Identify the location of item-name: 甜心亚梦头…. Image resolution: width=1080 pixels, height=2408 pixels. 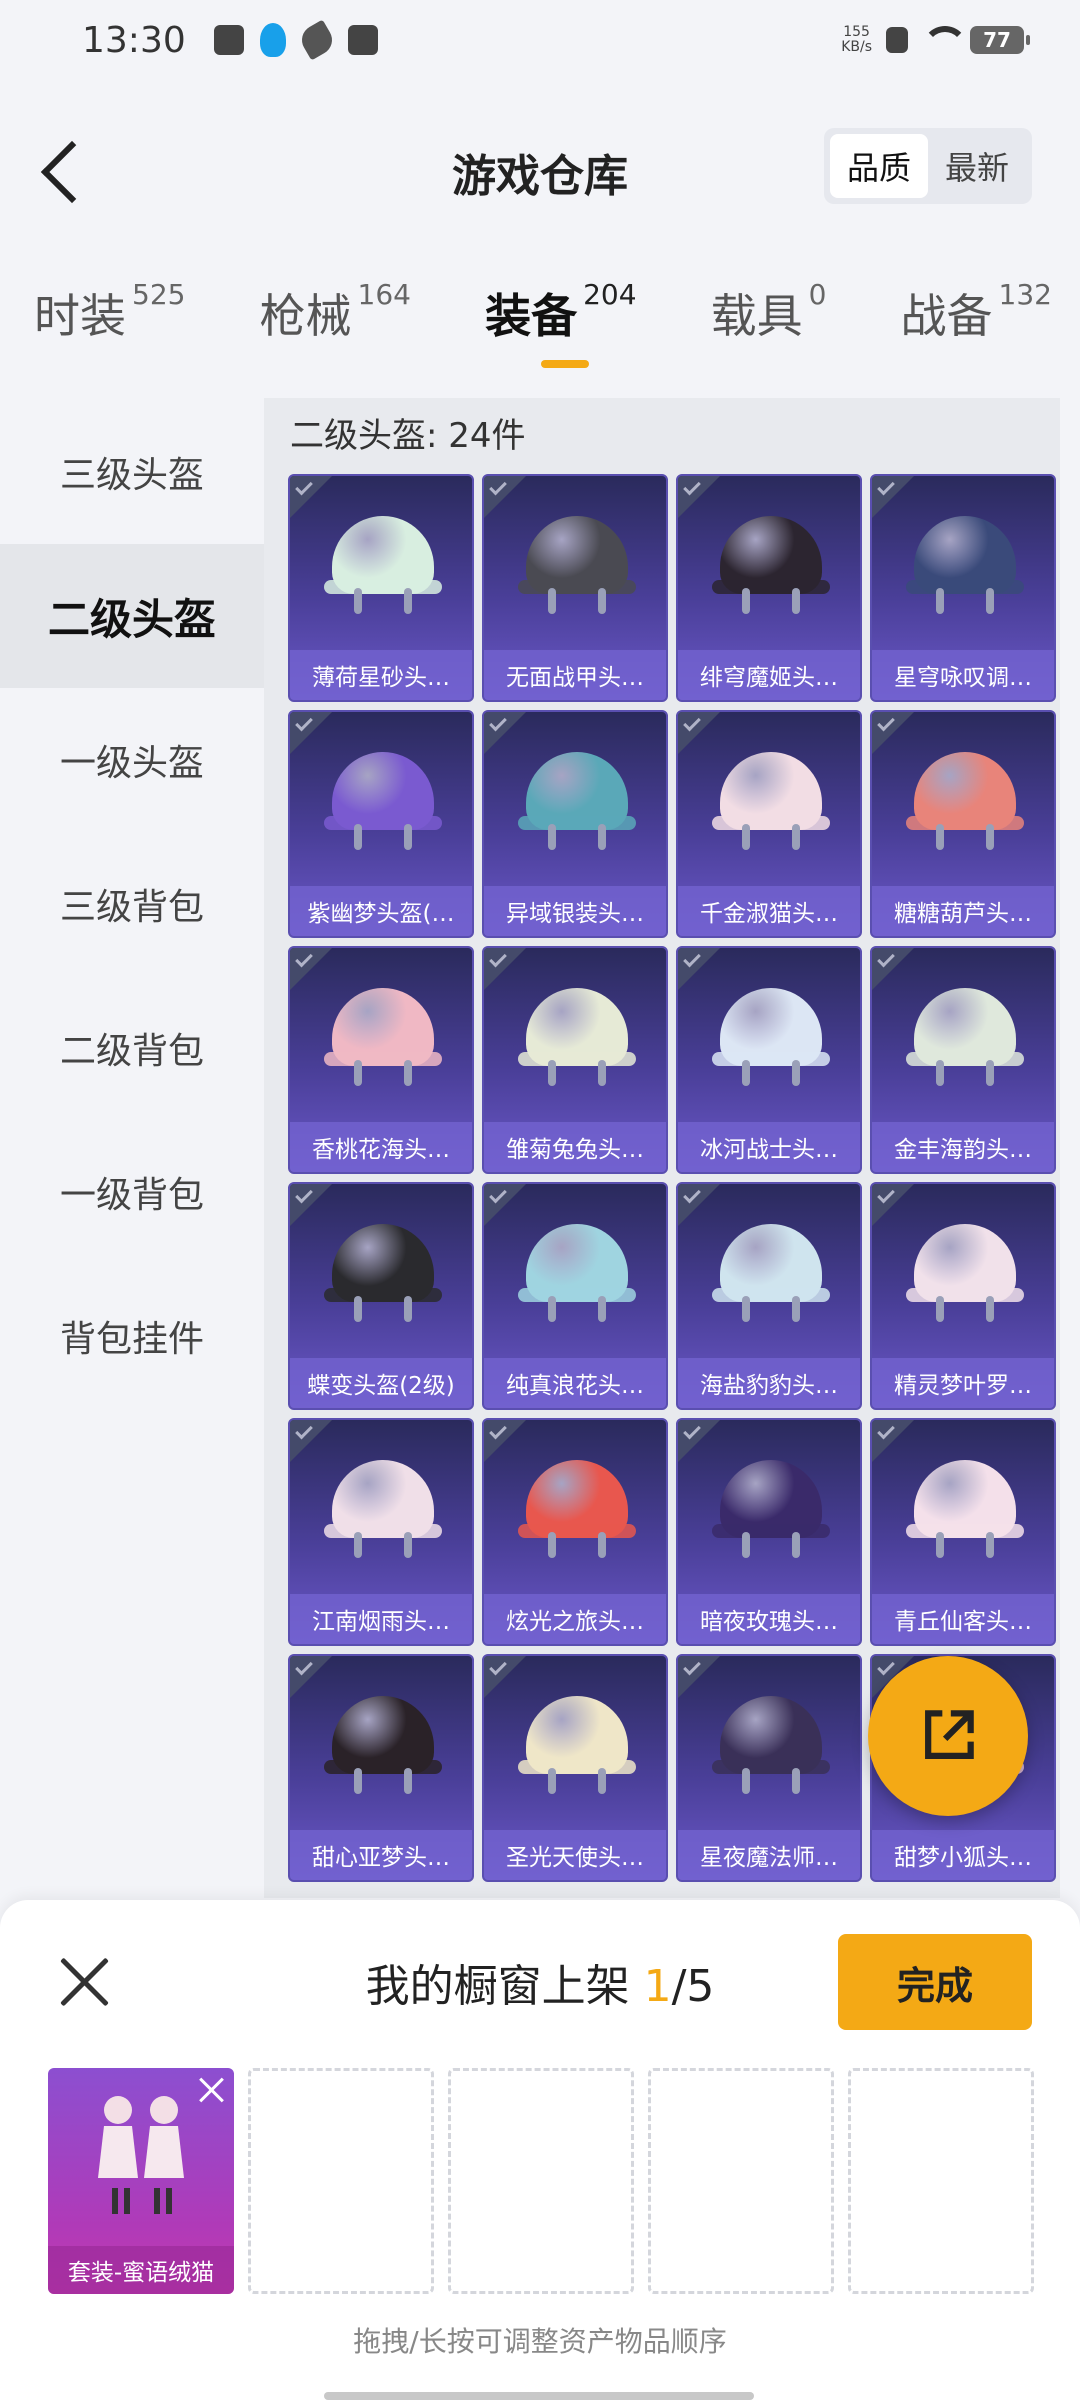
(381, 1855).